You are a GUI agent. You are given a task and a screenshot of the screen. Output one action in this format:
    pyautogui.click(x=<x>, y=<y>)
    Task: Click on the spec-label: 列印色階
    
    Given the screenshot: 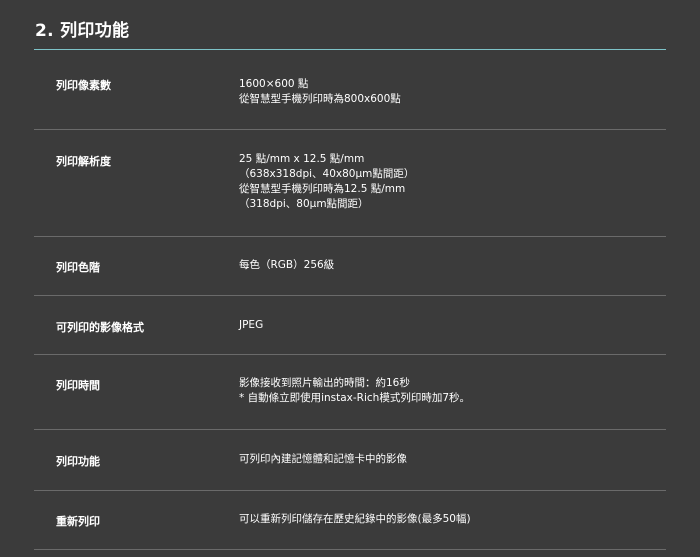 What is the action you would take?
    pyautogui.click(x=78, y=267)
    